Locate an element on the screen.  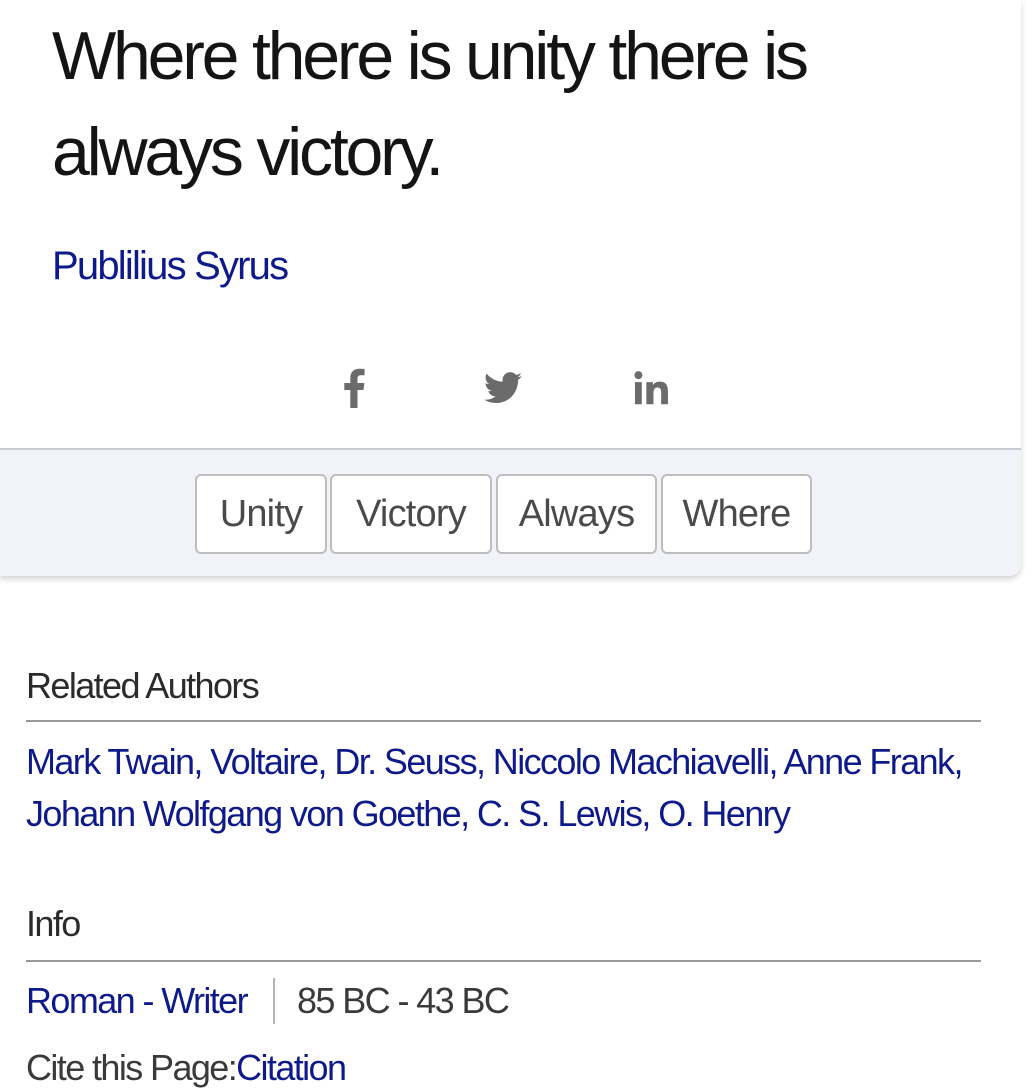
cite-row: Cite this Page:Citation is located at coordinates (186, 1068).